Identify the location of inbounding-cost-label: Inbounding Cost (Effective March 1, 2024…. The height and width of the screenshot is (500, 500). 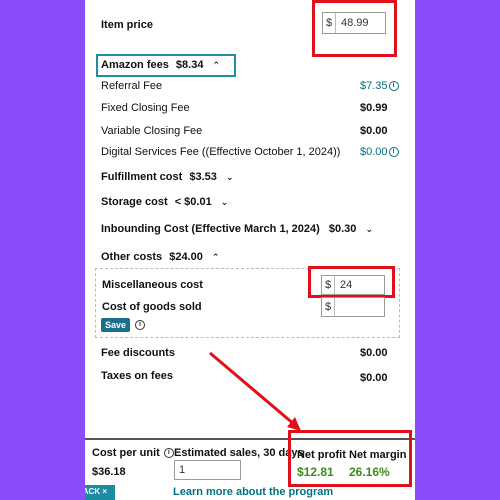
(210, 229).